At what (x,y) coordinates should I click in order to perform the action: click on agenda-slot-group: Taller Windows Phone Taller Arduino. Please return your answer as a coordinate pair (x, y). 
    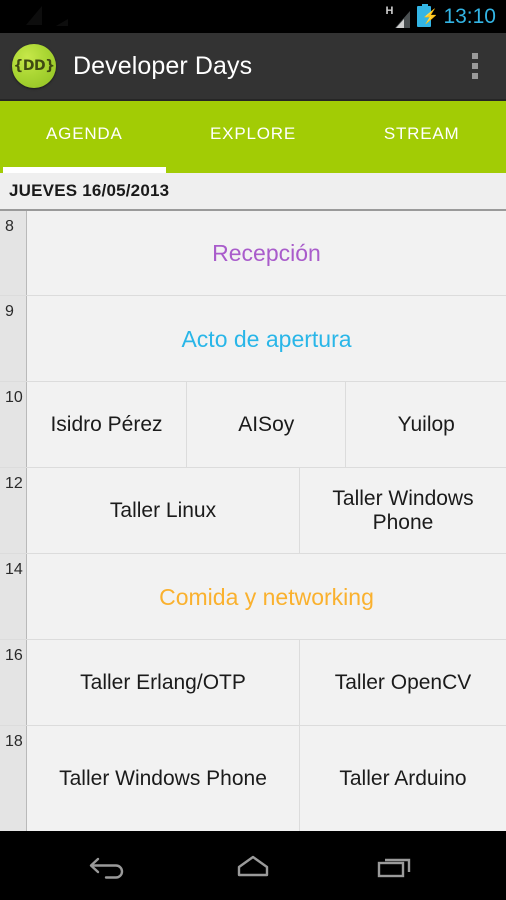
    Looking at the image, I should click on (266, 778).